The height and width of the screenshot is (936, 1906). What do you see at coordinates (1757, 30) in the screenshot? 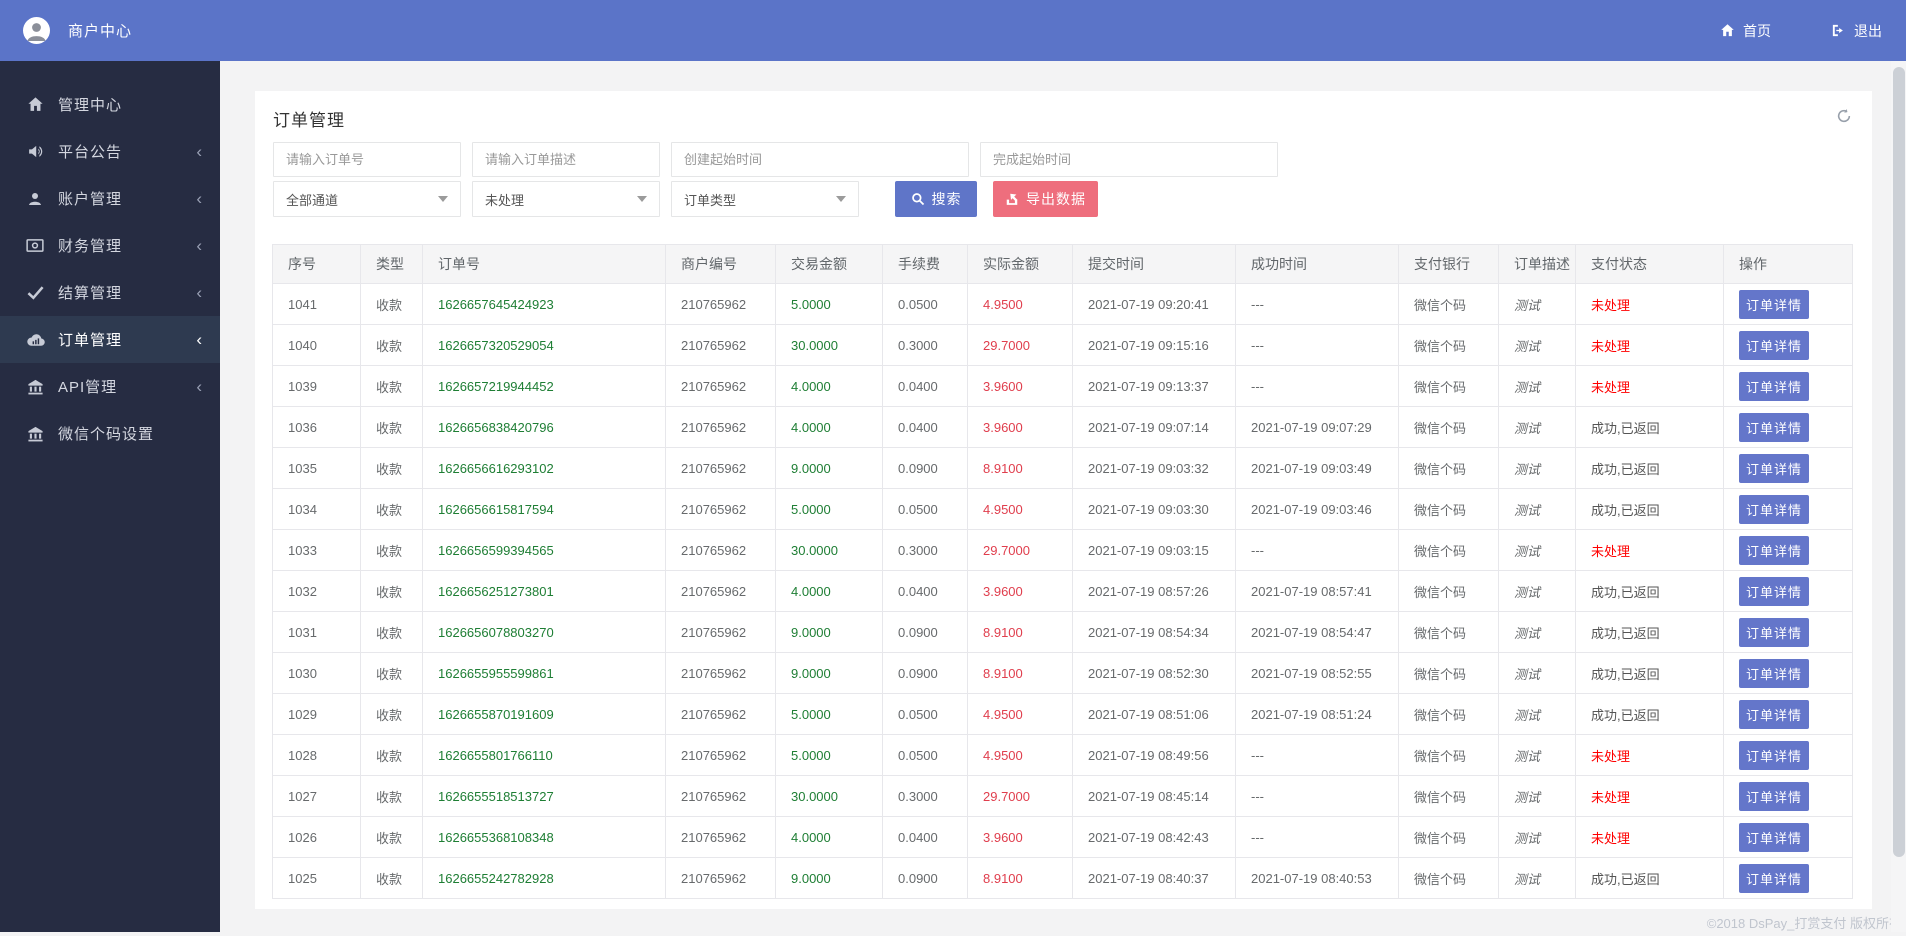
I see `home-link-label: 首页` at bounding box center [1757, 30].